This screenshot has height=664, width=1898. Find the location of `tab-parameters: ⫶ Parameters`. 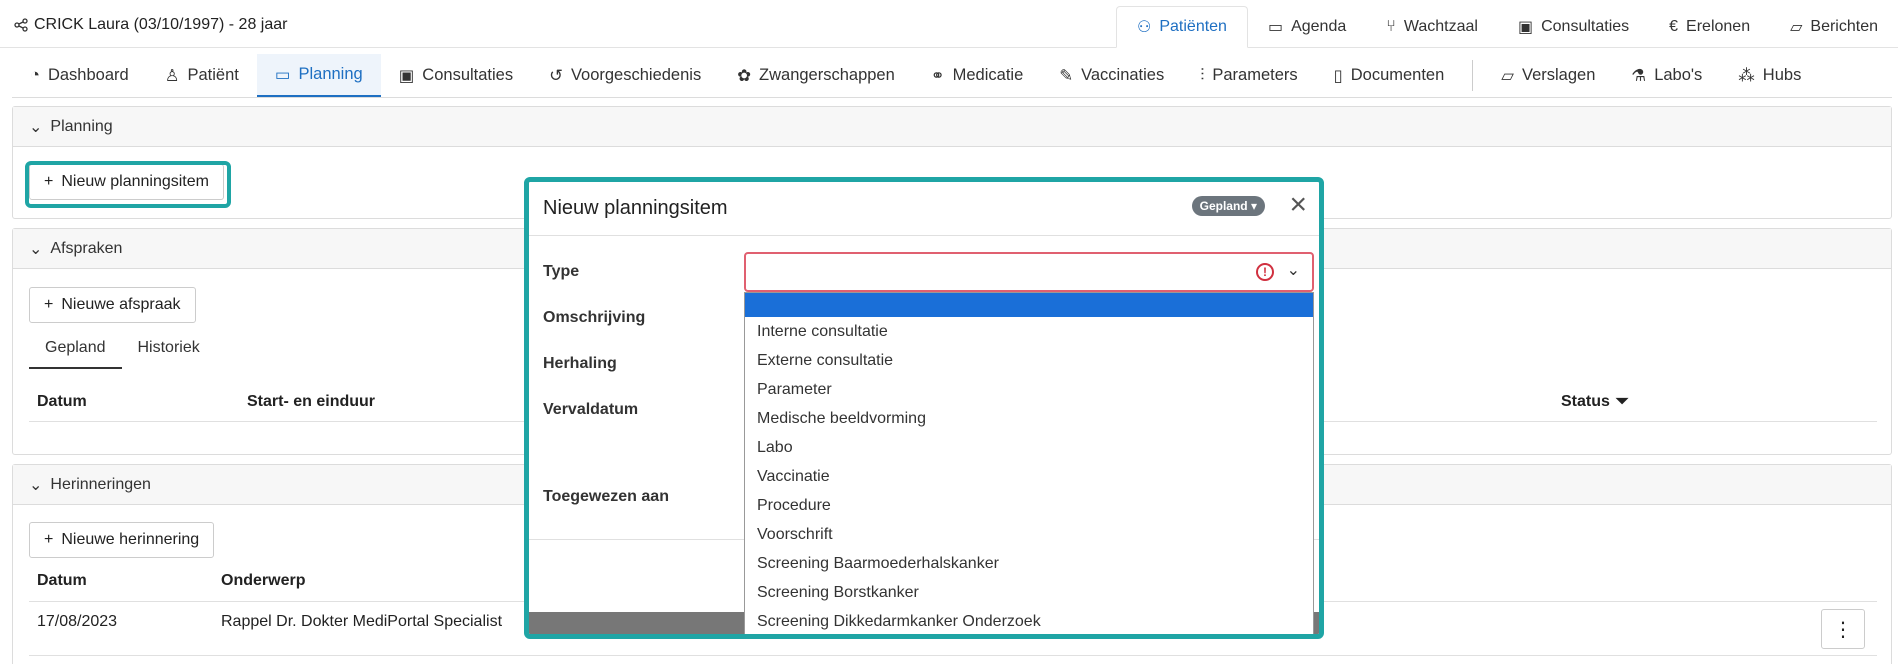

tab-parameters: ⫶ Parameters is located at coordinates (1248, 75).